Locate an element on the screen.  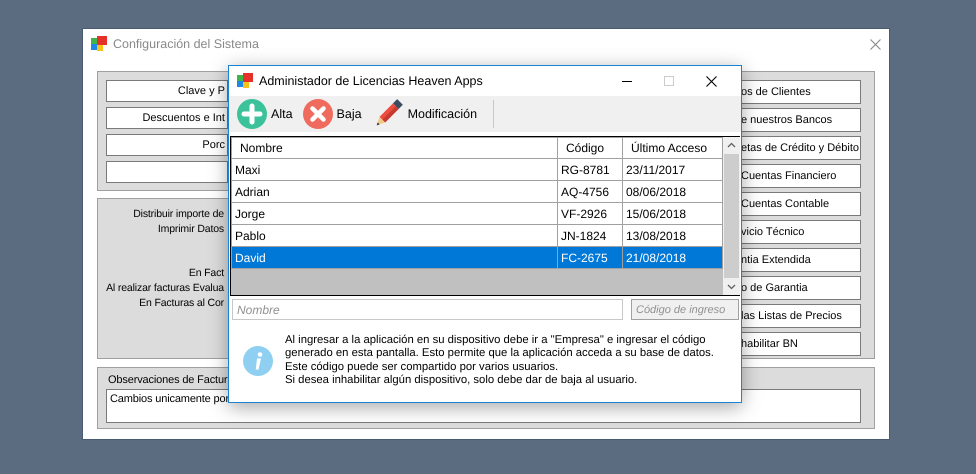
window-title: Configuración del Sistema is located at coordinates (186, 44).